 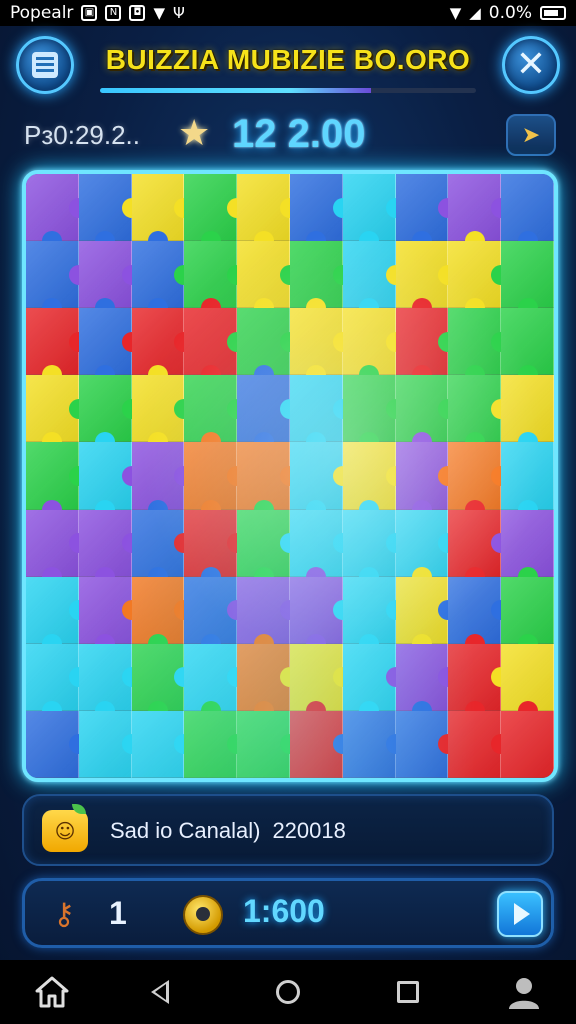 What do you see at coordinates (309, 830) in the screenshot?
I see `message-code: 220018` at bounding box center [309, 830].